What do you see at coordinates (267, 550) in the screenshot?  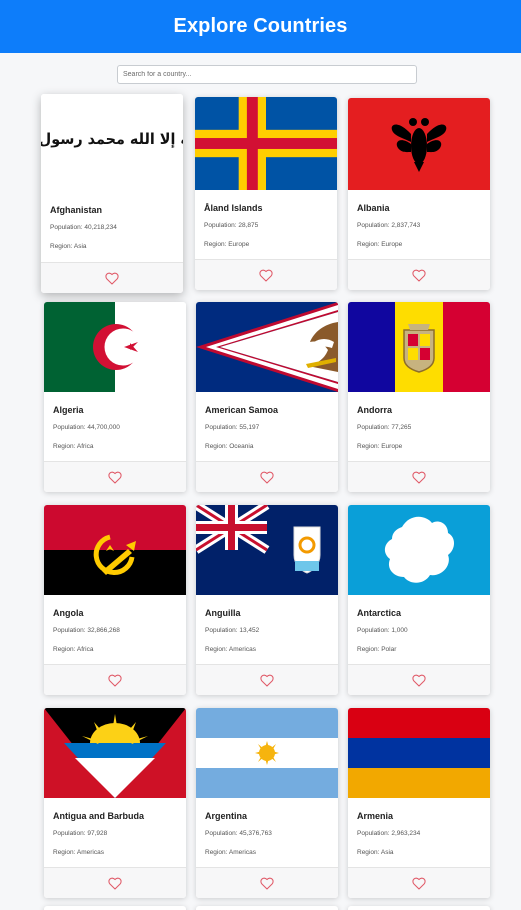 I see `anguilla-flag` at bounding box center [267, 550].